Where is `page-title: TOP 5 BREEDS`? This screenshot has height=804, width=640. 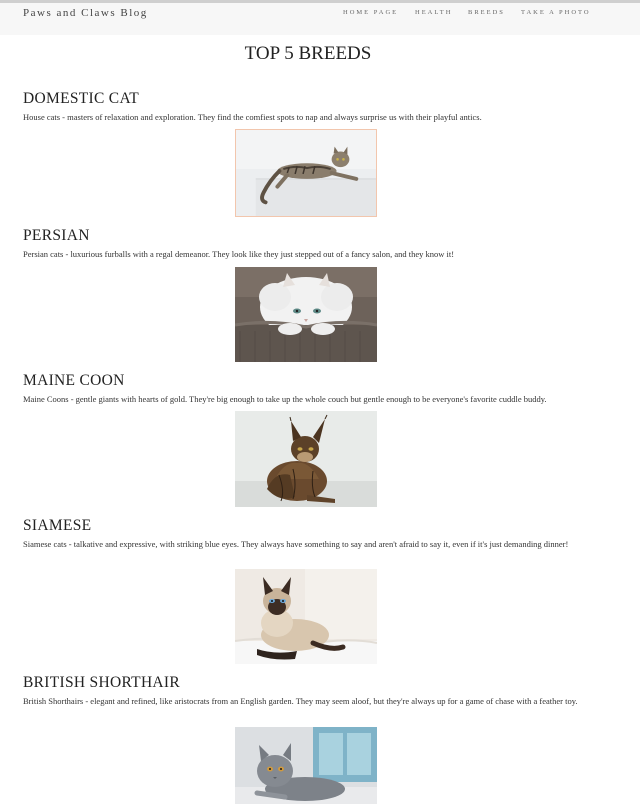 page-title: TOP 5 BREEDS is located at coordinates (308, 53).